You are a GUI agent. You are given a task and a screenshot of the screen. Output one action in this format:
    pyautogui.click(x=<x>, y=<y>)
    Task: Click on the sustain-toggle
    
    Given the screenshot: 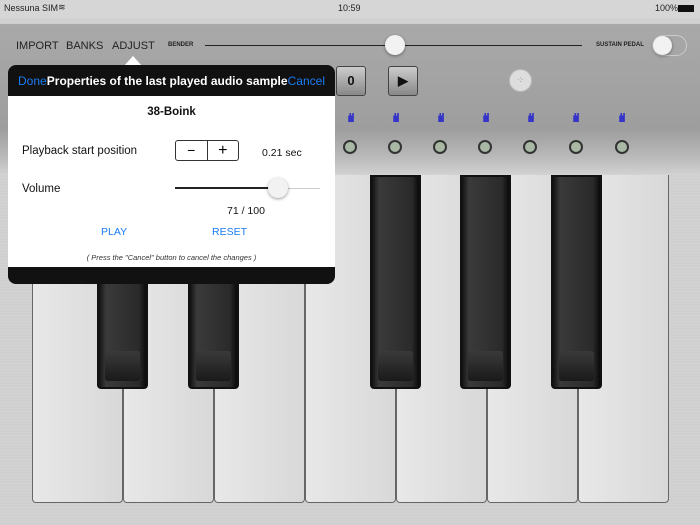 What is the action you would take?
    pyautogui.click(x=669, y=45)
    